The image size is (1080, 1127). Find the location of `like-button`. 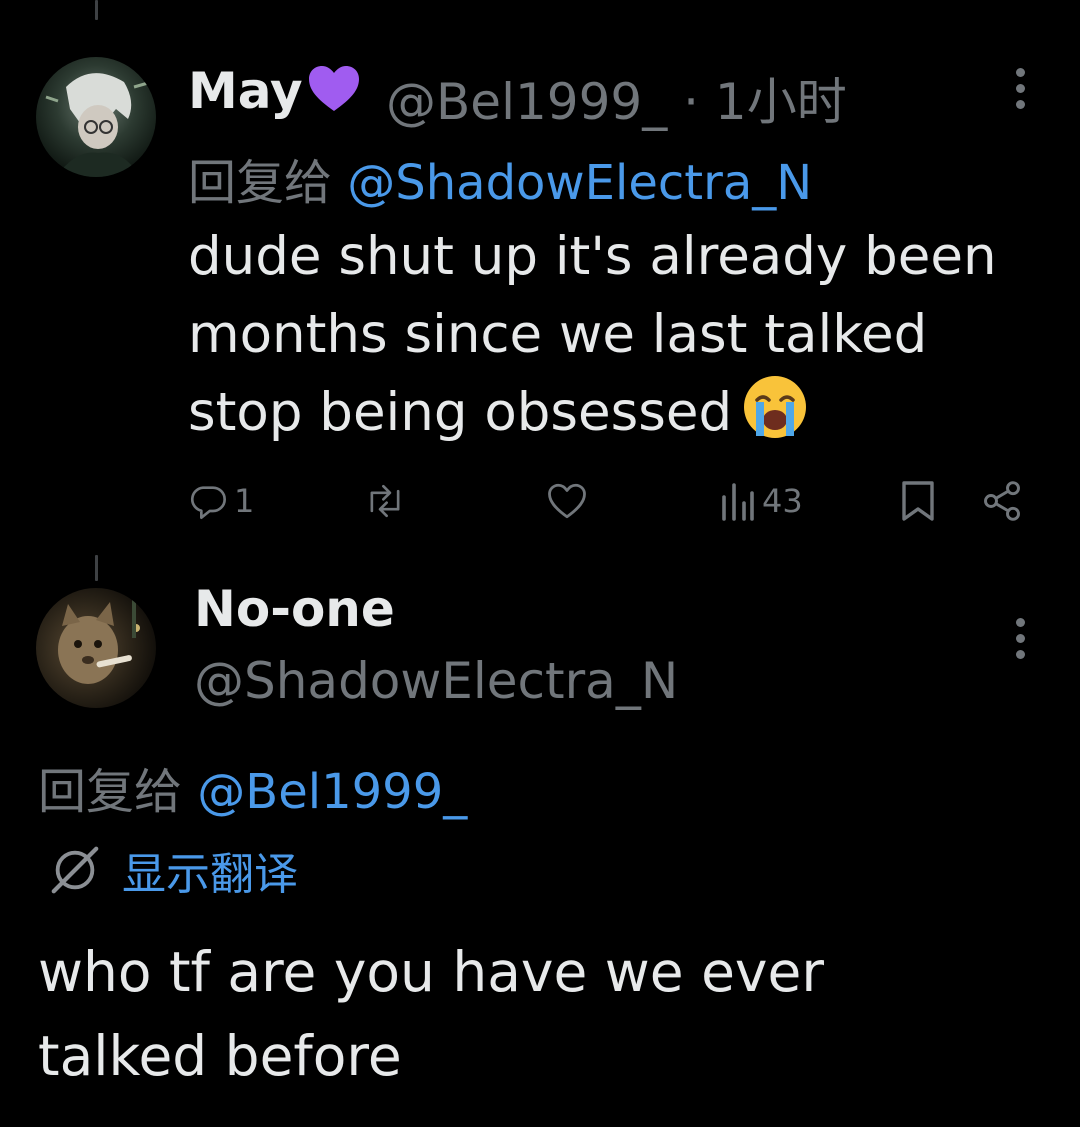

like-button is located at coordinates (570, 501).